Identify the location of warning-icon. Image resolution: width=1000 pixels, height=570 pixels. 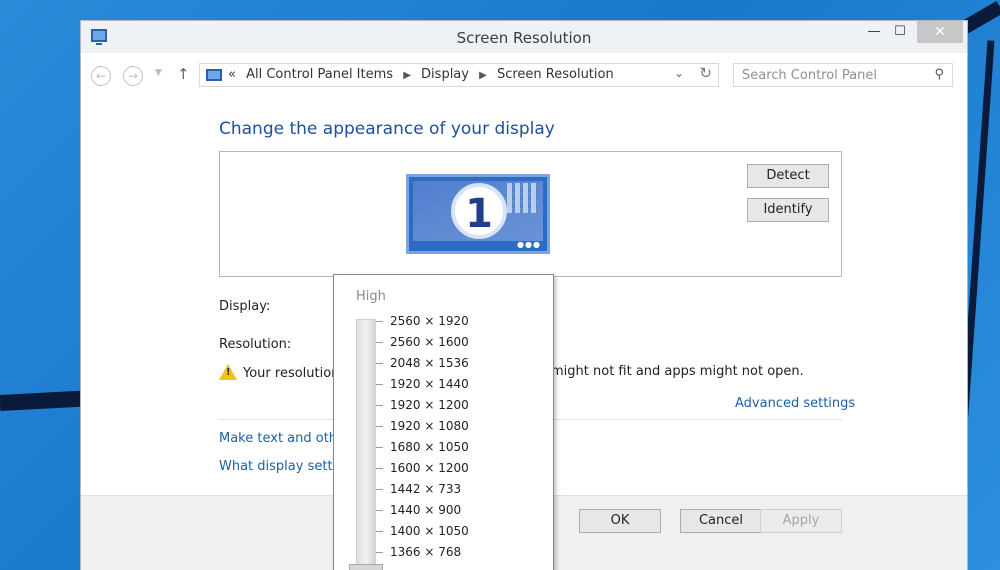
(228, 372).